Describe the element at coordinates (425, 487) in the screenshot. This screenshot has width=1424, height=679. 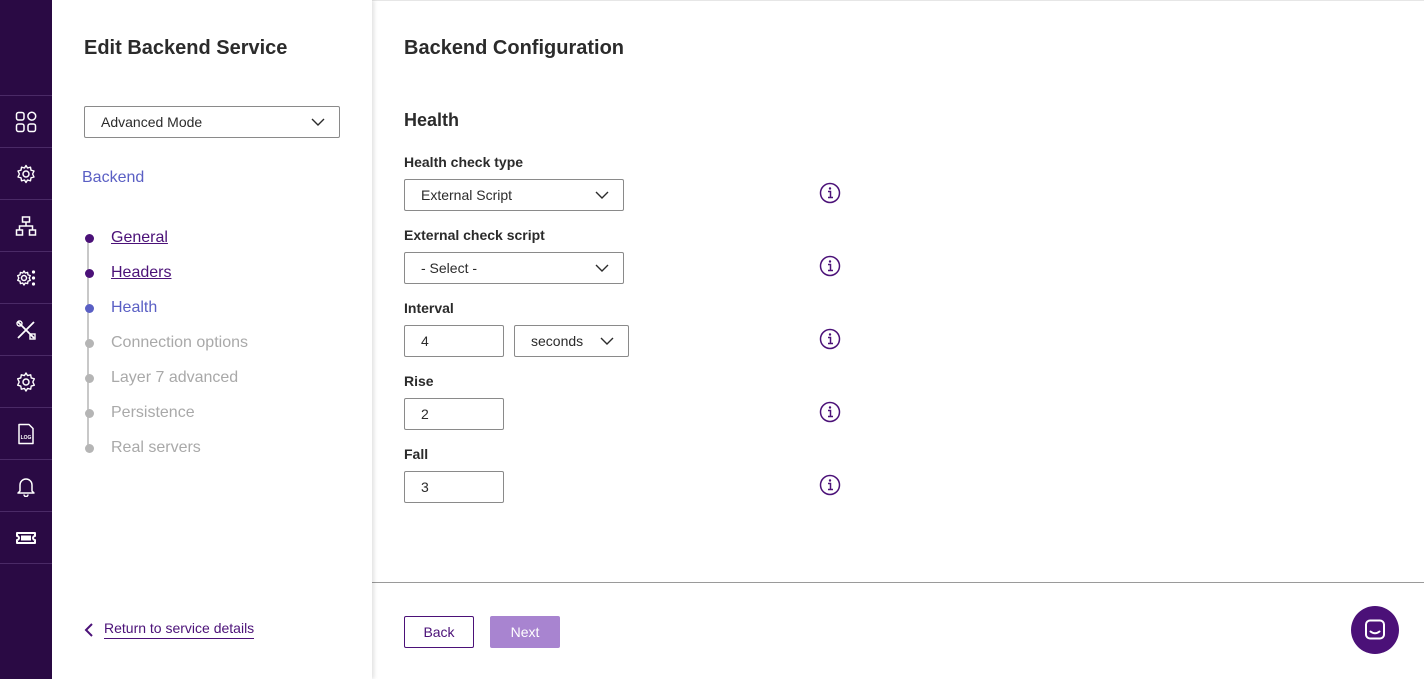
I see `fall-value: 3` at that location.